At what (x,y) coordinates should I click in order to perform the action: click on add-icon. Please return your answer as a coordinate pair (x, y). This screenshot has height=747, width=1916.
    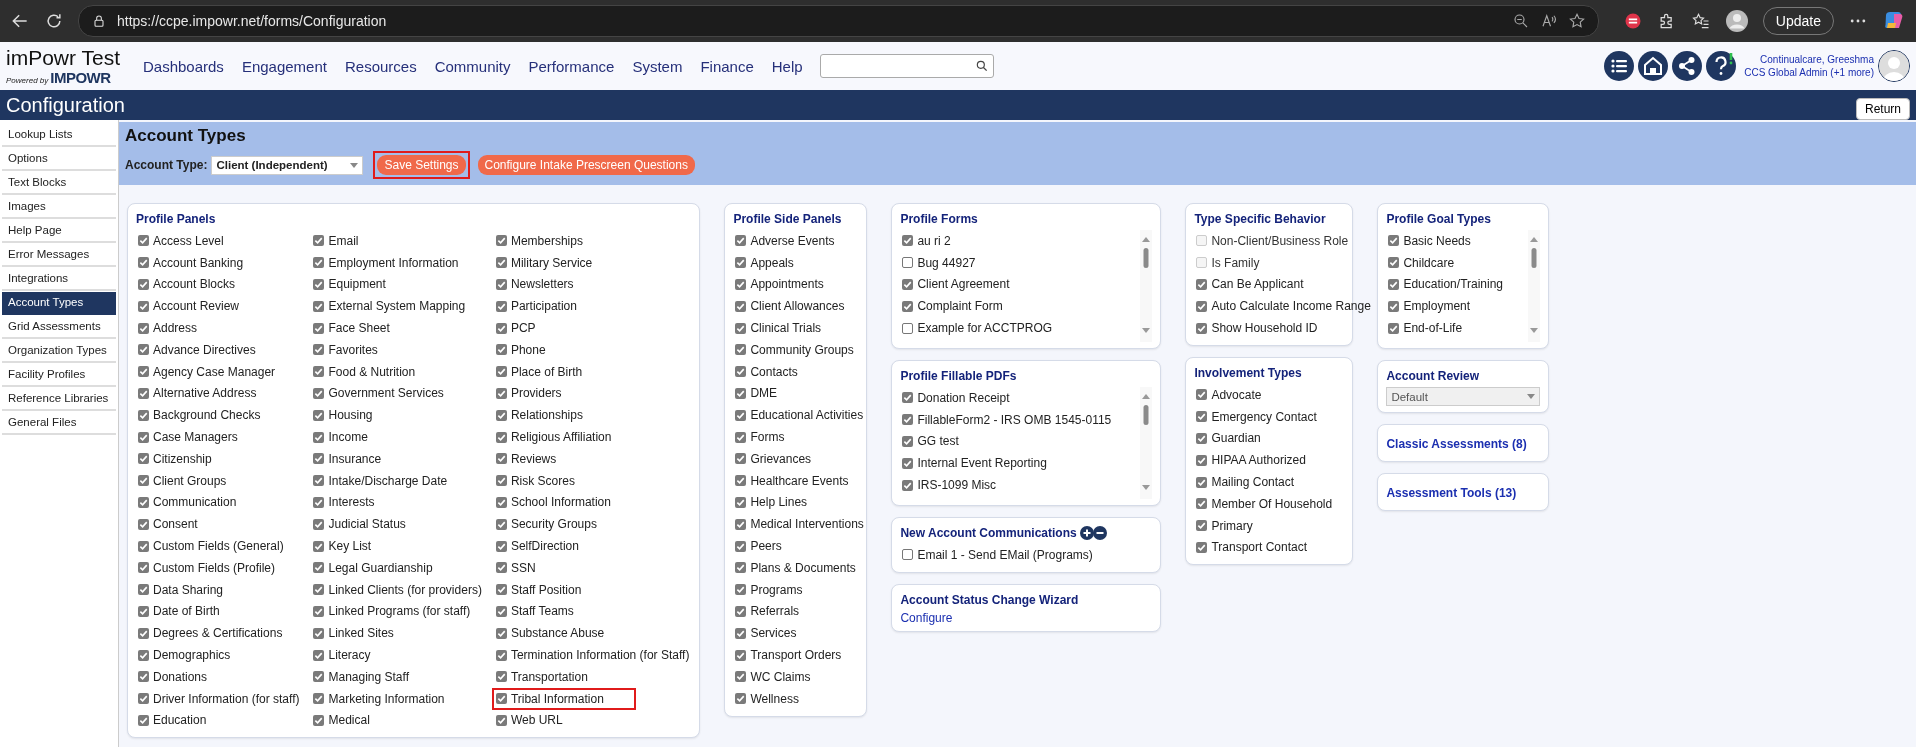
    Looking at the image, I should click on (1086, 533).